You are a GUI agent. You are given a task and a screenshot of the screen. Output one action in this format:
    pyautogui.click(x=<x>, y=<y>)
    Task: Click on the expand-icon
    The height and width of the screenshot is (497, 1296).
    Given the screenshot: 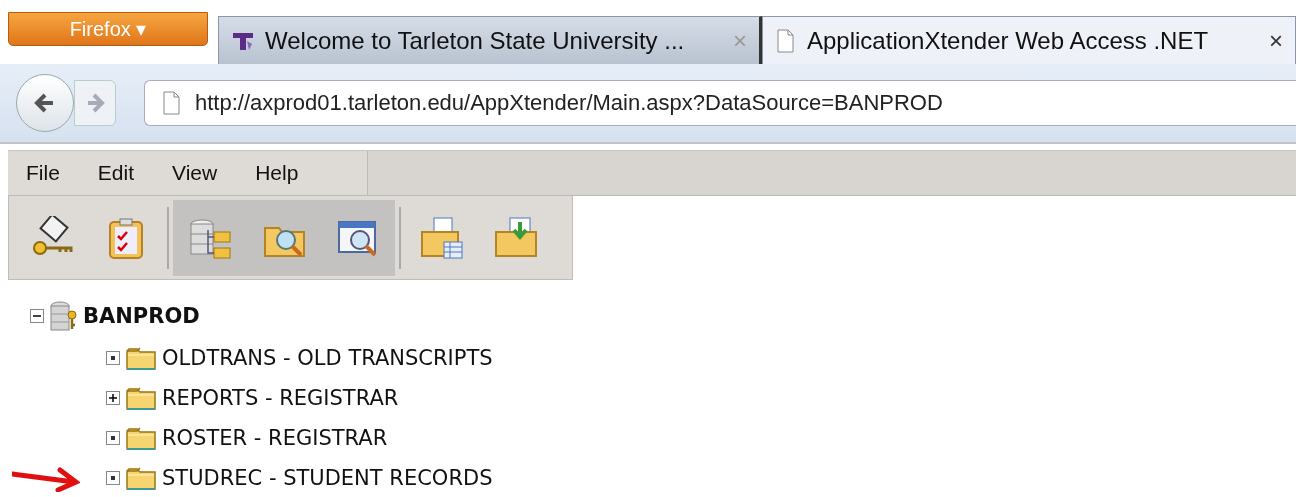 What is the action you would take?
    pyautogui.click(x=113, y=398)
    